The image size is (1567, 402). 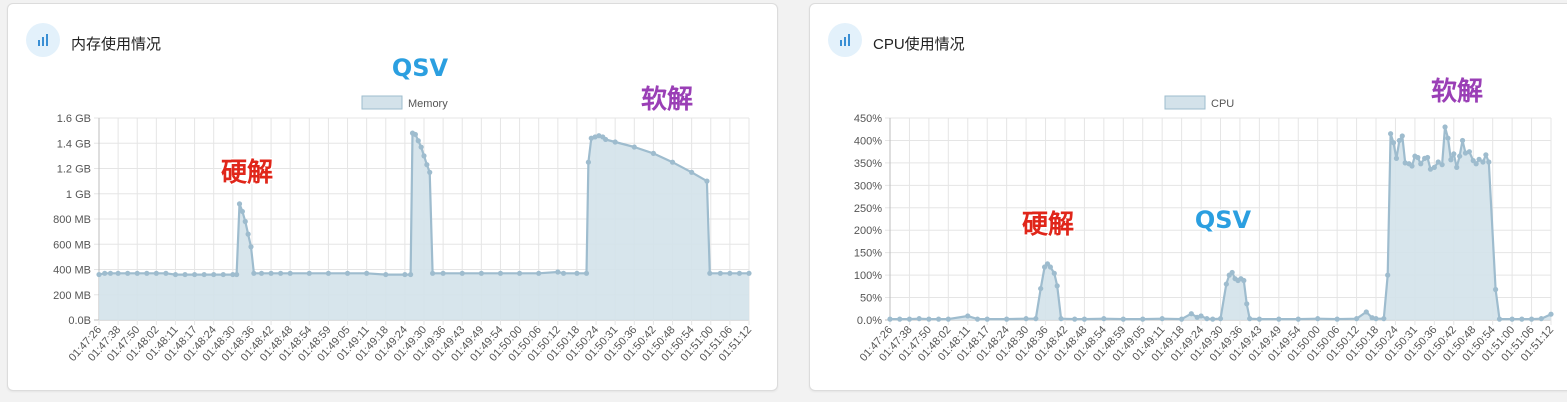 I want to click on legend-swatch, so click(x=1185, y=102).